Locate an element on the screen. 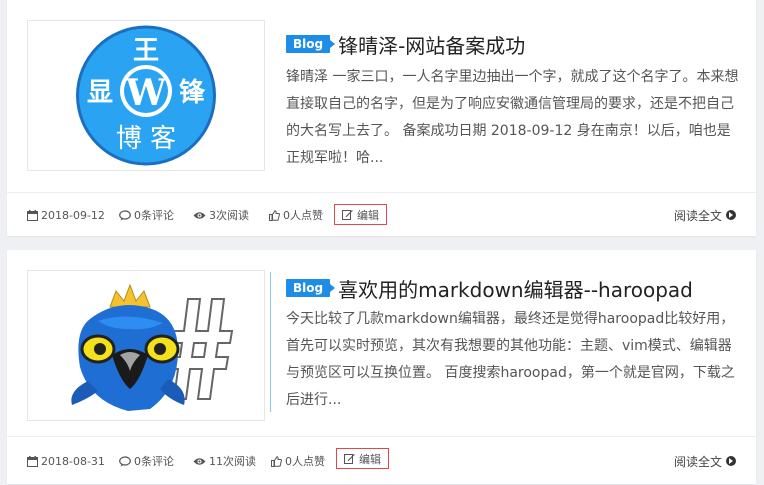 The height and width of the screenshot is (485, 764). post-views: 11次阅读 is located at coordinates (224, 461).